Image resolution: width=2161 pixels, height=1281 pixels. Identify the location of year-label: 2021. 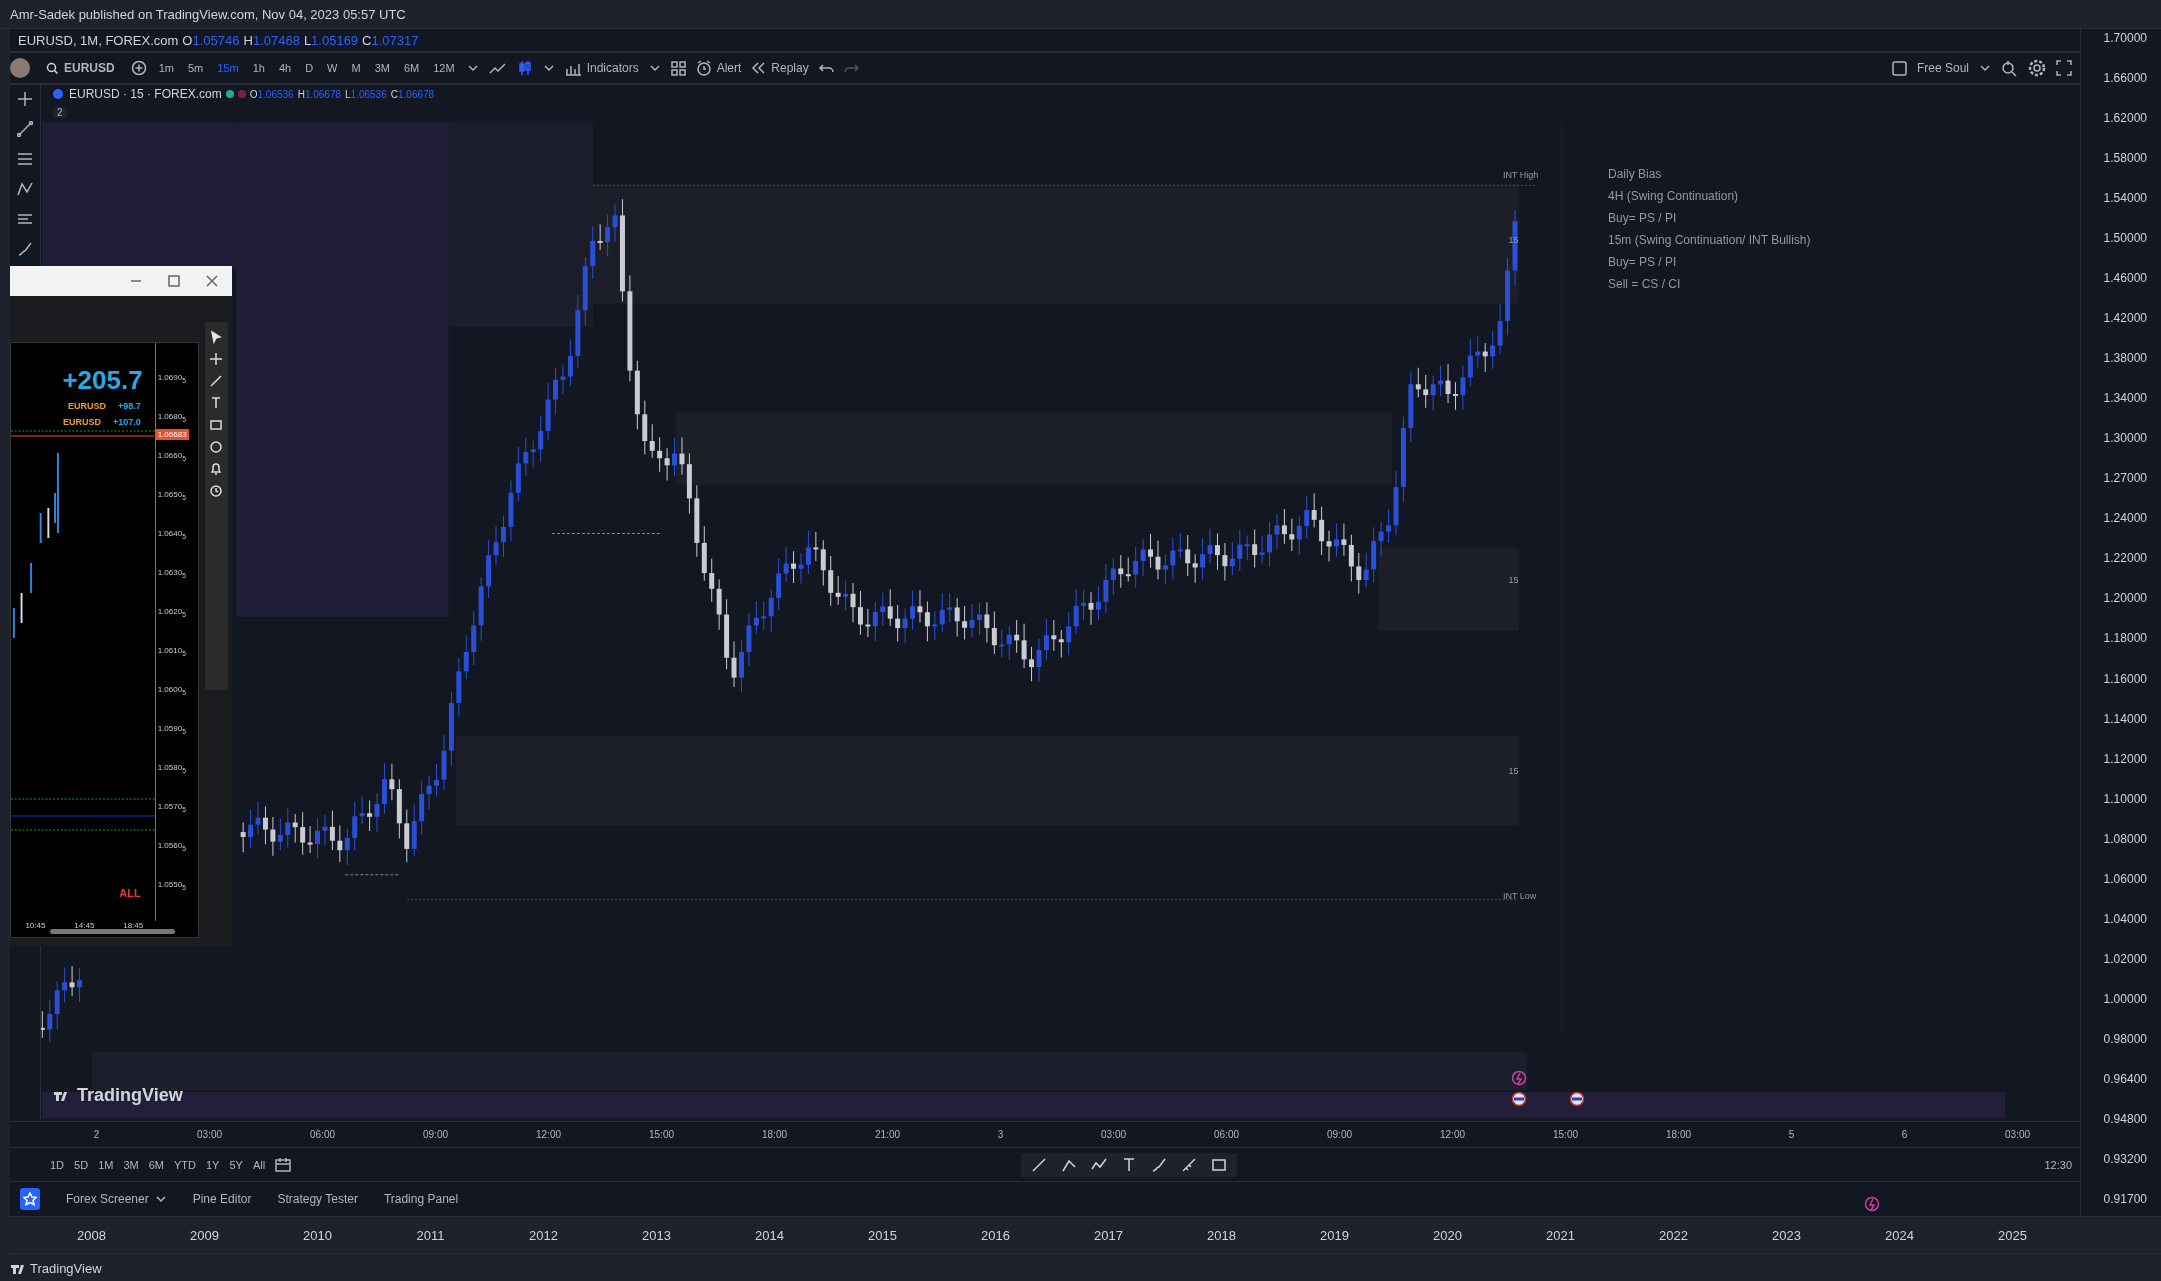
(1560, 1235).